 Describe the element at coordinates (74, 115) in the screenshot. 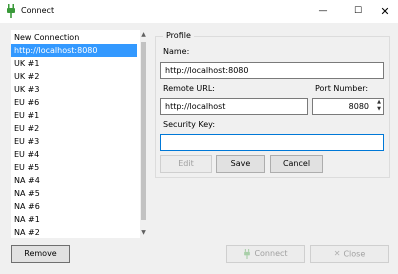

I see `list-item: EU #1` at that location.